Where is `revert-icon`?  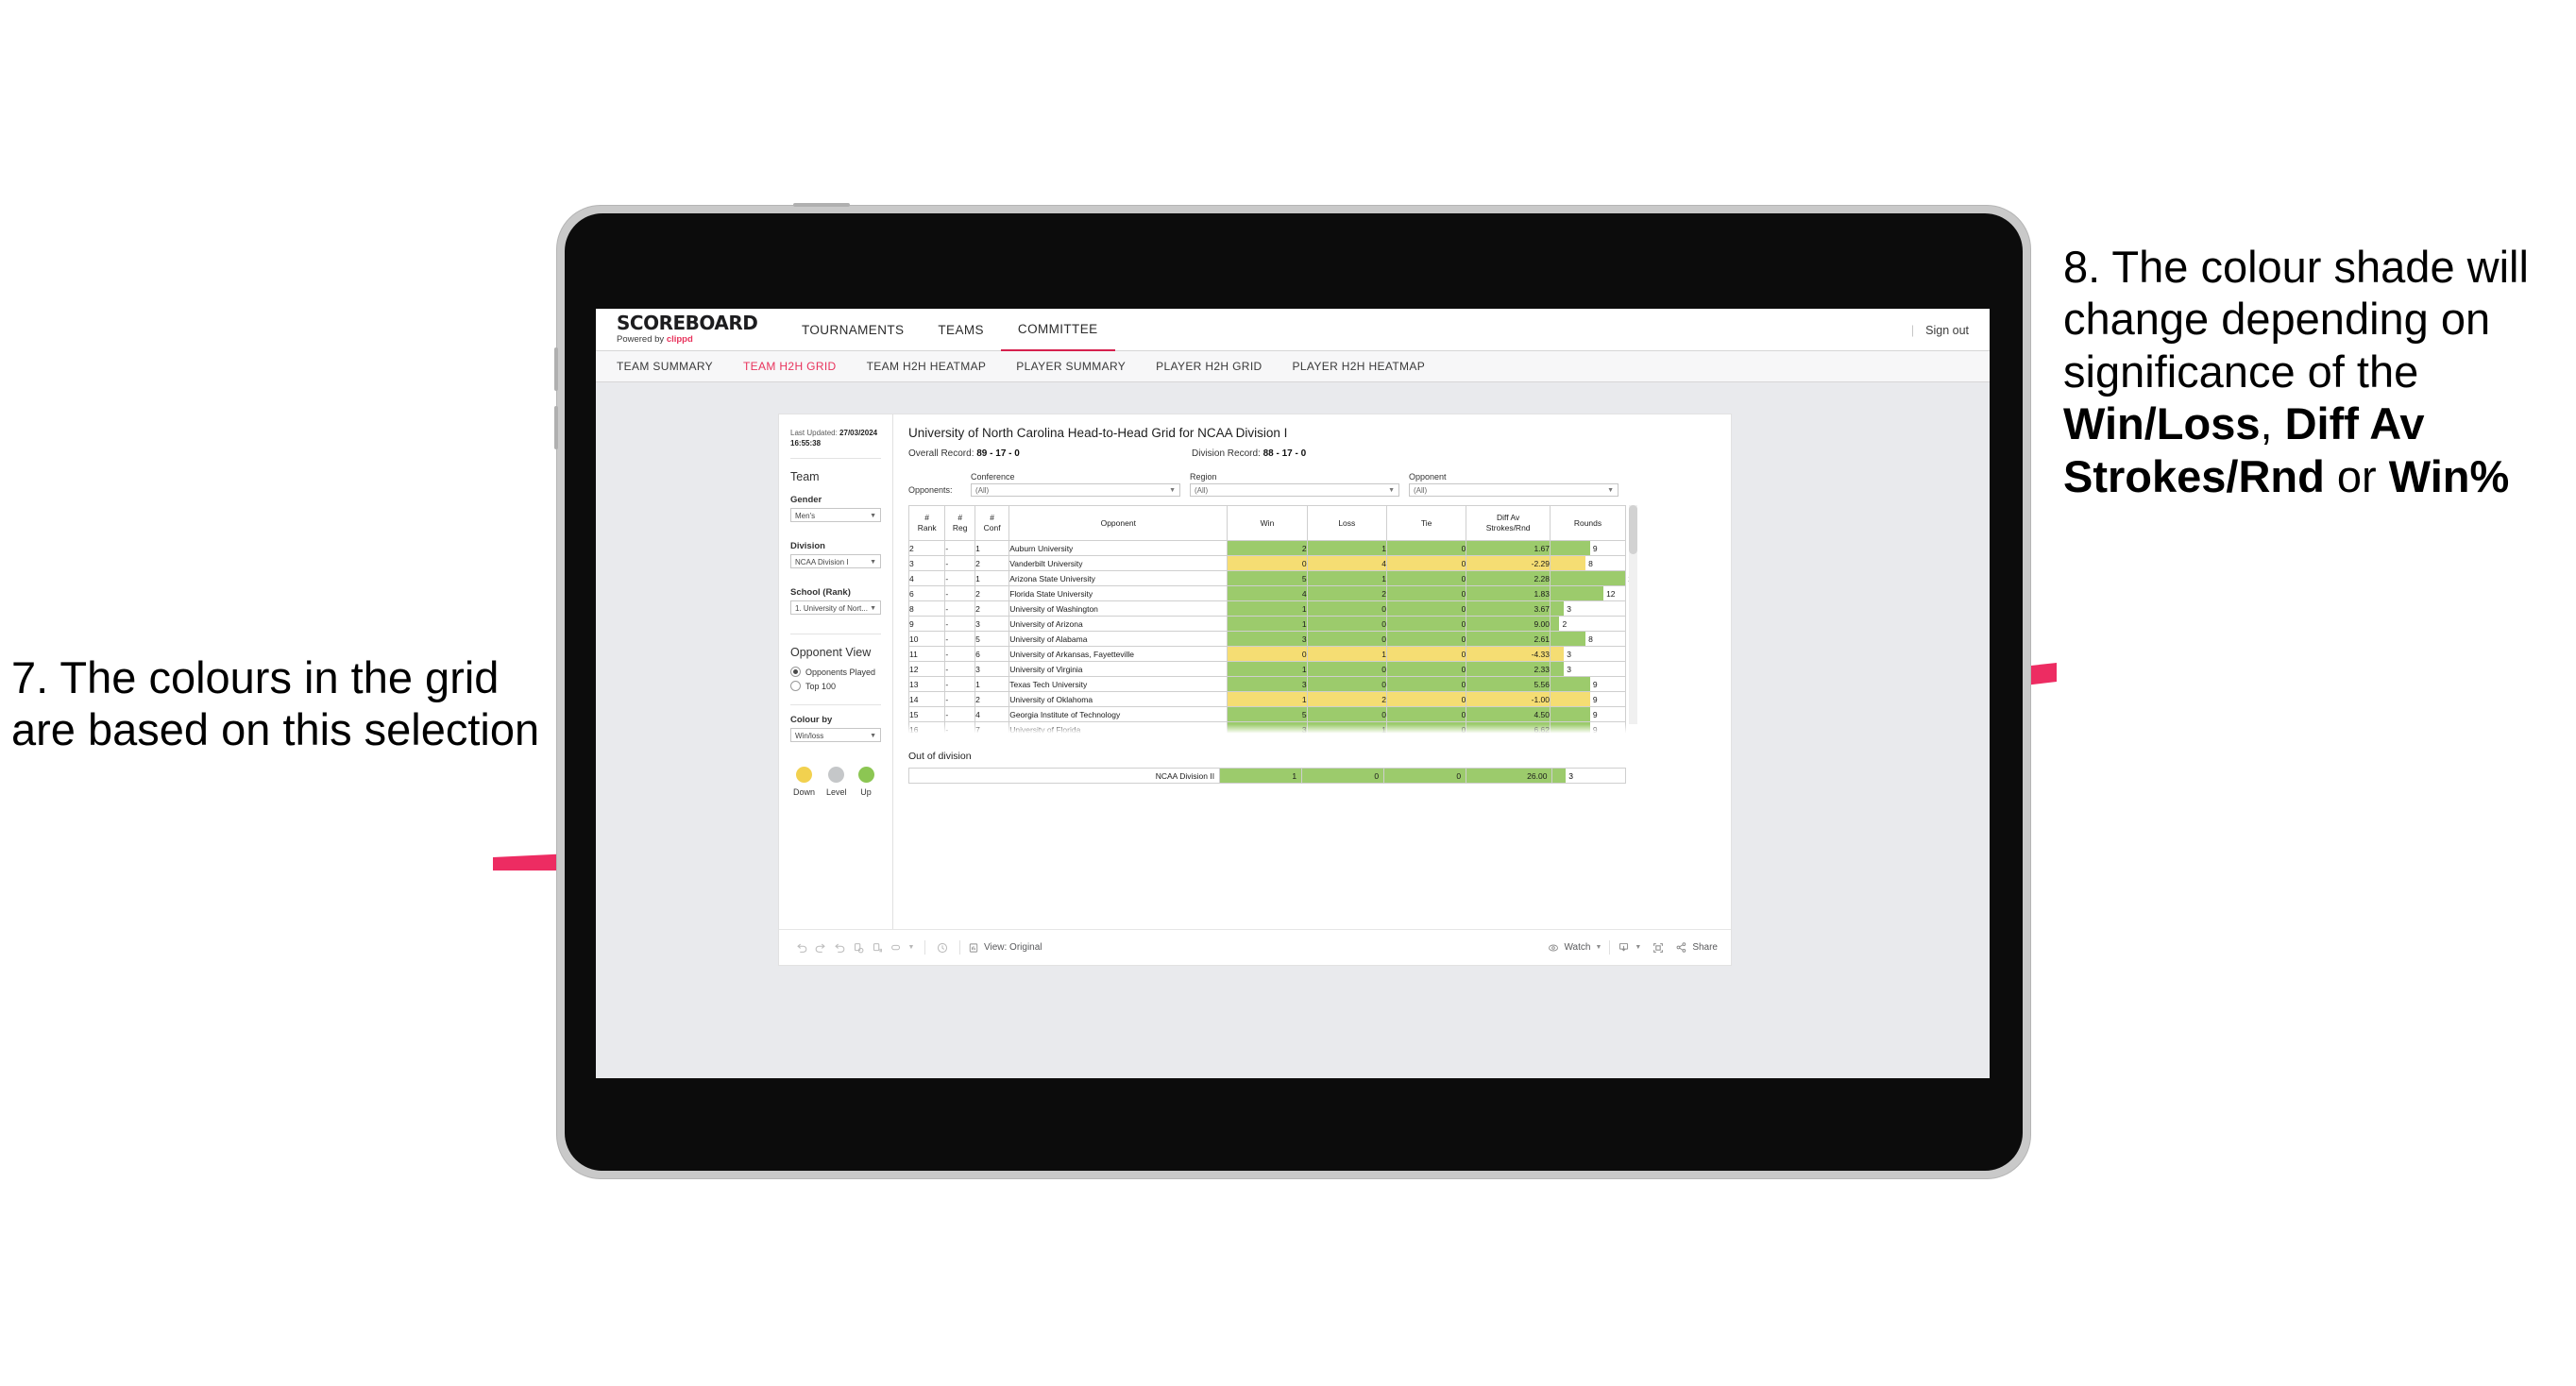
revert-icon is located at coordinates (839, 947).